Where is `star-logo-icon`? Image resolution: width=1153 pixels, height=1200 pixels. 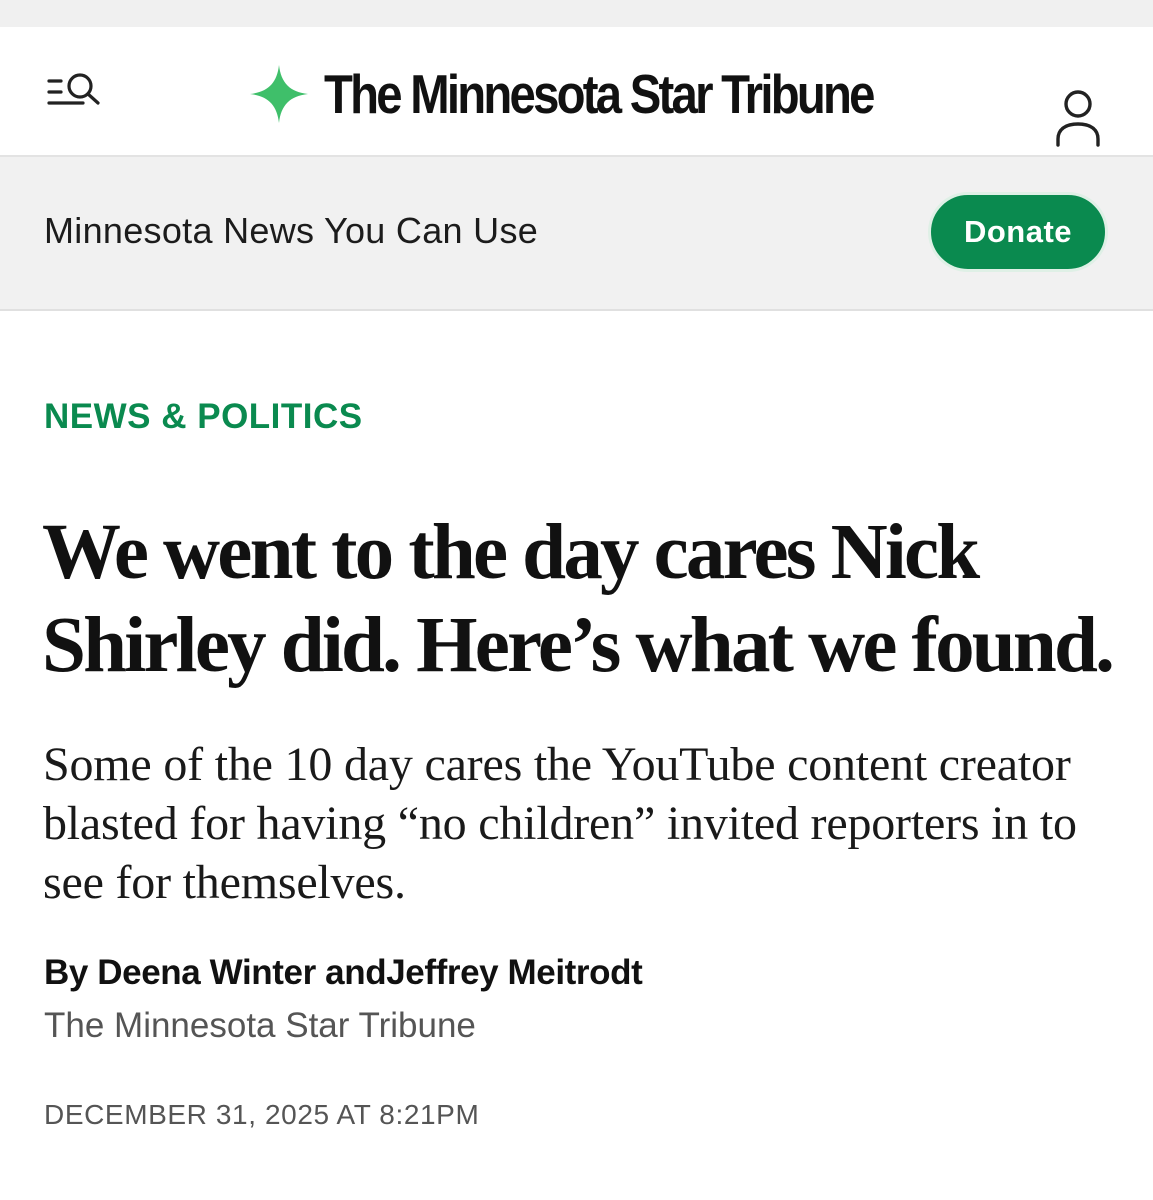 star-logo-icon is located at coordinates (279, 94).